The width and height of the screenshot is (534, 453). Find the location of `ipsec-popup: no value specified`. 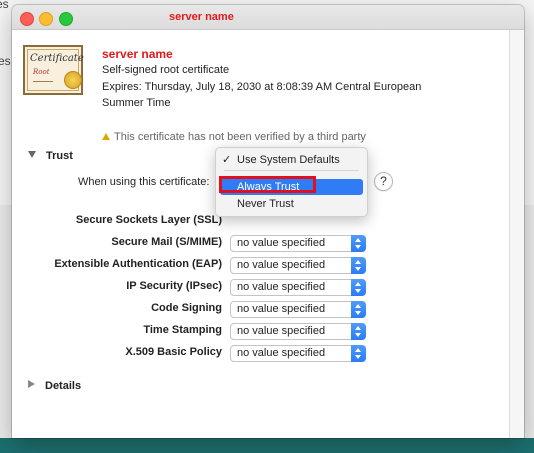

ipsec-popup: no value specified is located at coordinates (298, 287).